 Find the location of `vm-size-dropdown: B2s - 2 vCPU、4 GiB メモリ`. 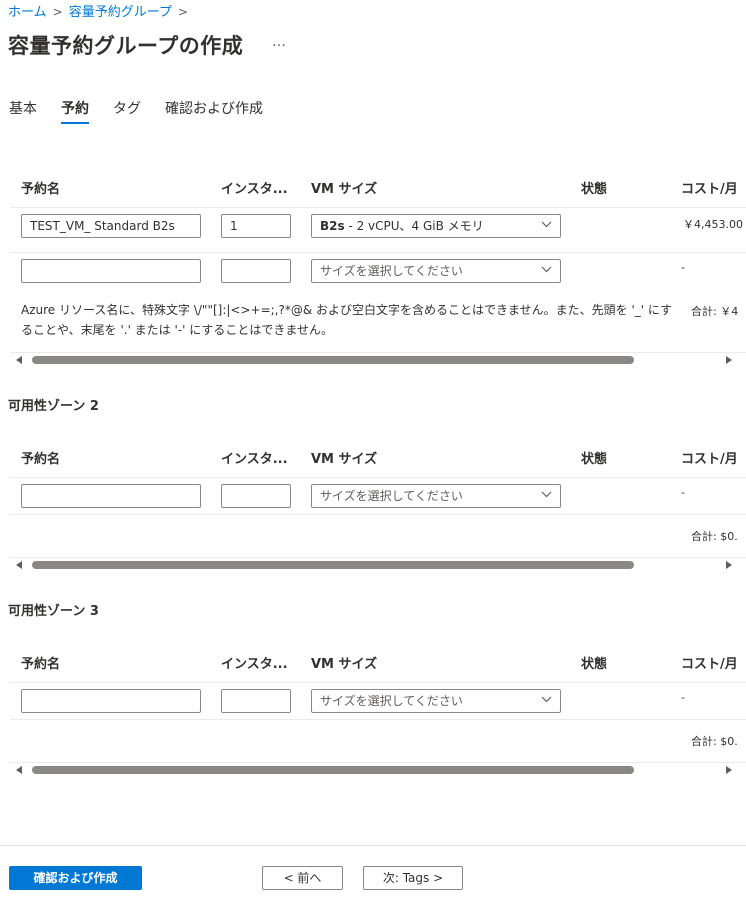

vm-size-dropdown: B2s - 2 vCPU、4 GiB メモリ is located at coordinates (436, 226).